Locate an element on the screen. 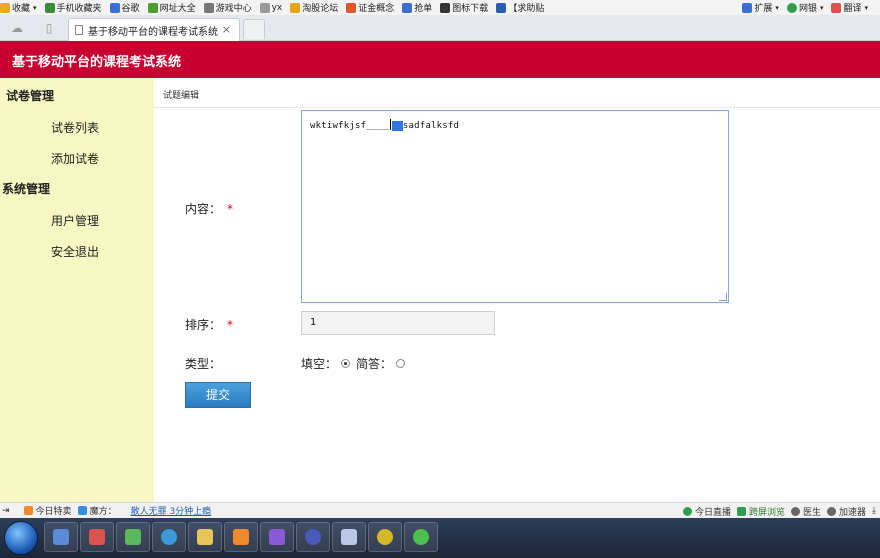  gamepad-icon is located at coordinates (208, 7).